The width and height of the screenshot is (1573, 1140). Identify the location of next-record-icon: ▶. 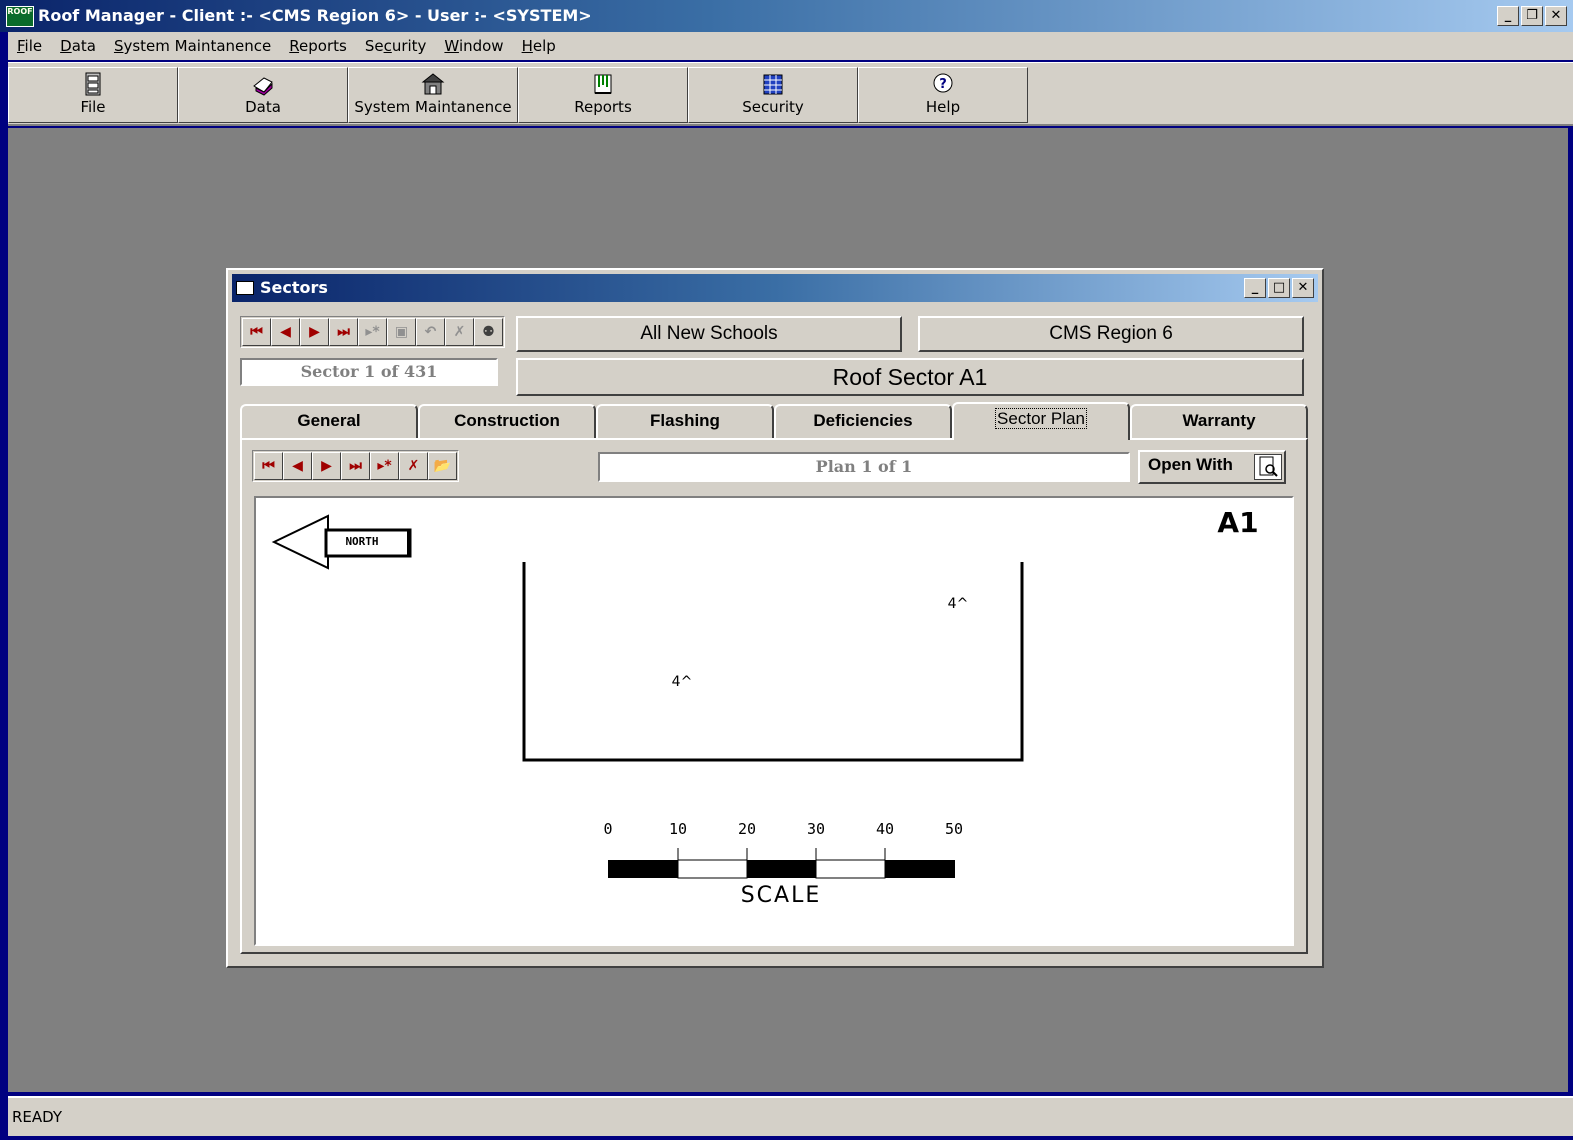
(314, 332).